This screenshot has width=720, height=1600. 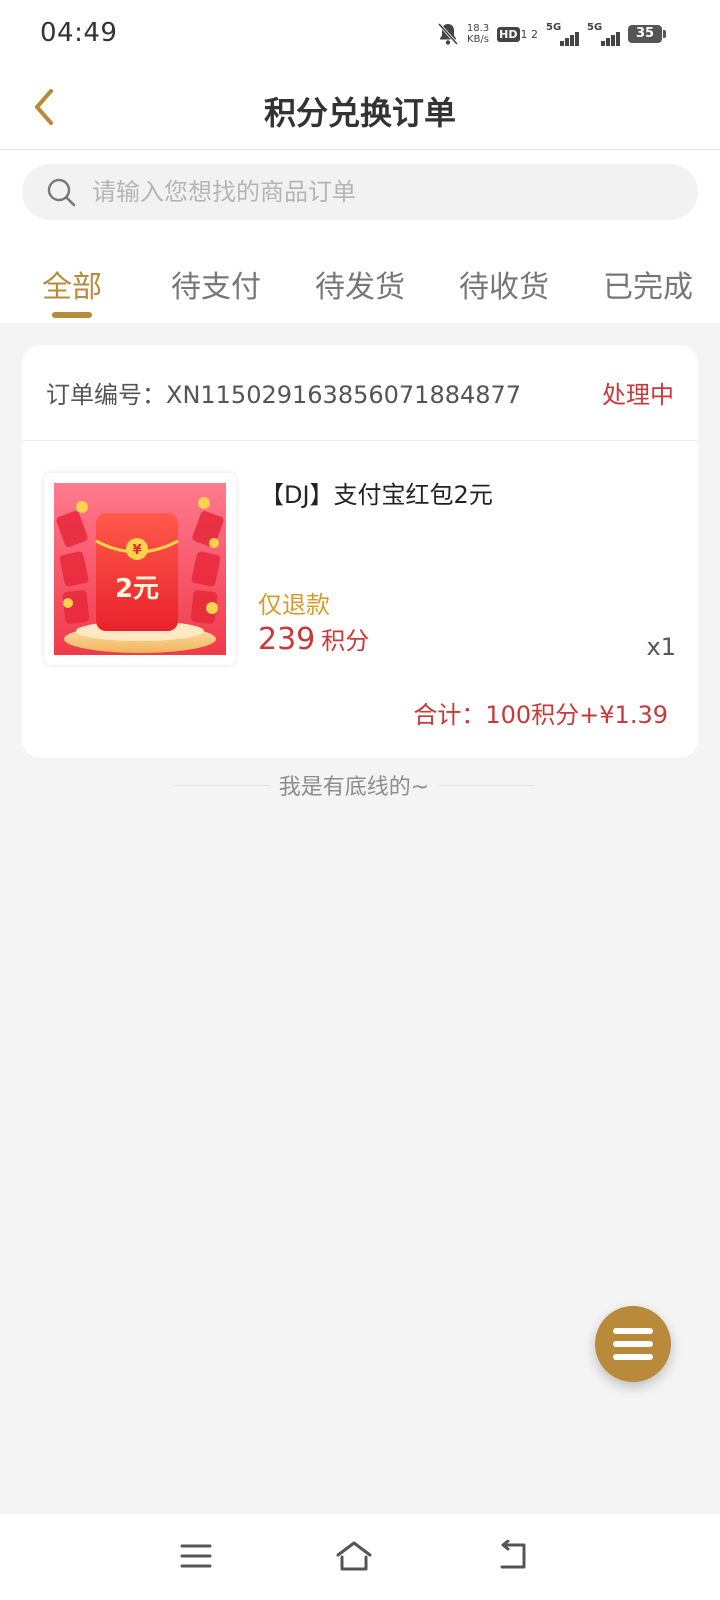 I want to click on nav-back-button, so click(x=512, y=1556).